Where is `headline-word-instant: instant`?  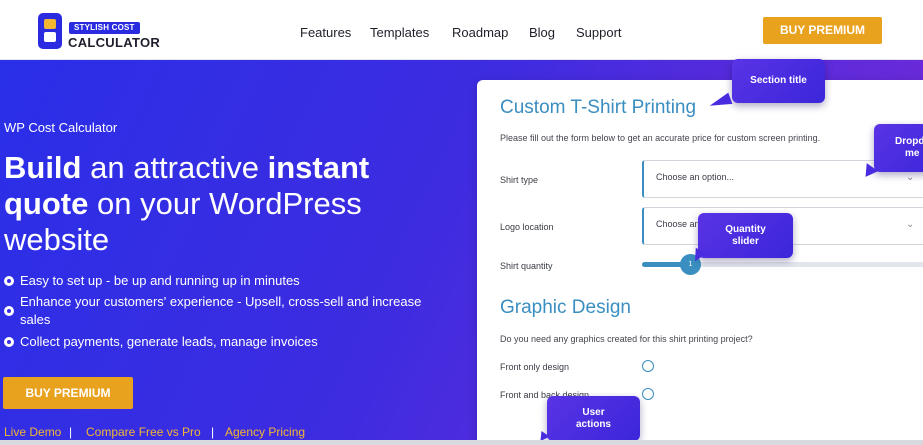 headline-word-instant: instant is located at coordinates (318, 167).